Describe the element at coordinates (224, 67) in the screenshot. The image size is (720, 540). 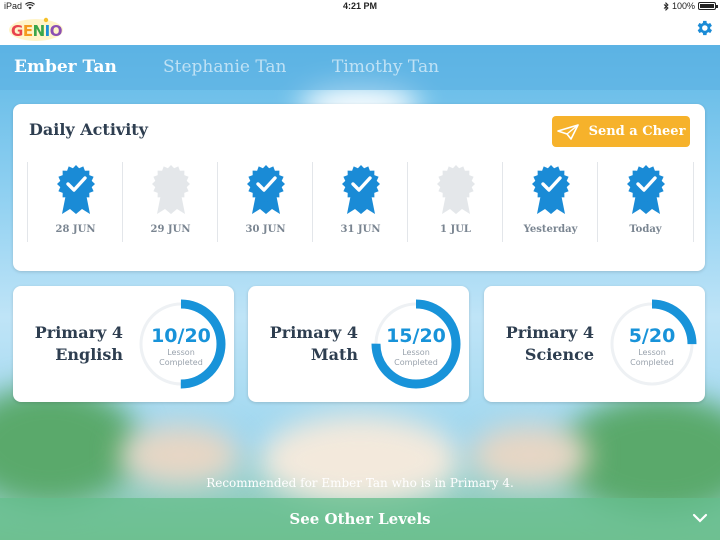
I see `tab-stephanie-tan: Stephanie Tan` at that location.